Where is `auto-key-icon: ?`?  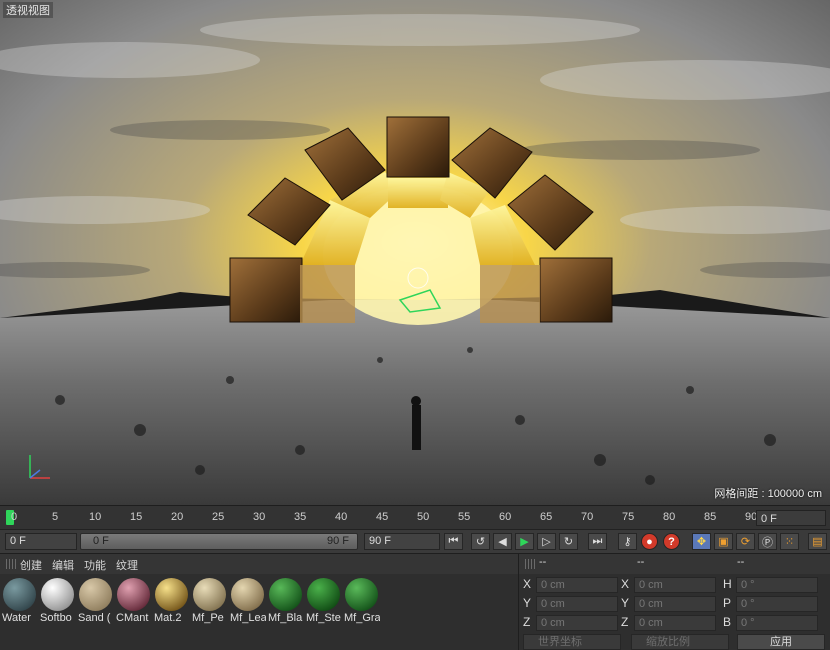
auto-key-icon: ? is located at coordinates (671, 541).